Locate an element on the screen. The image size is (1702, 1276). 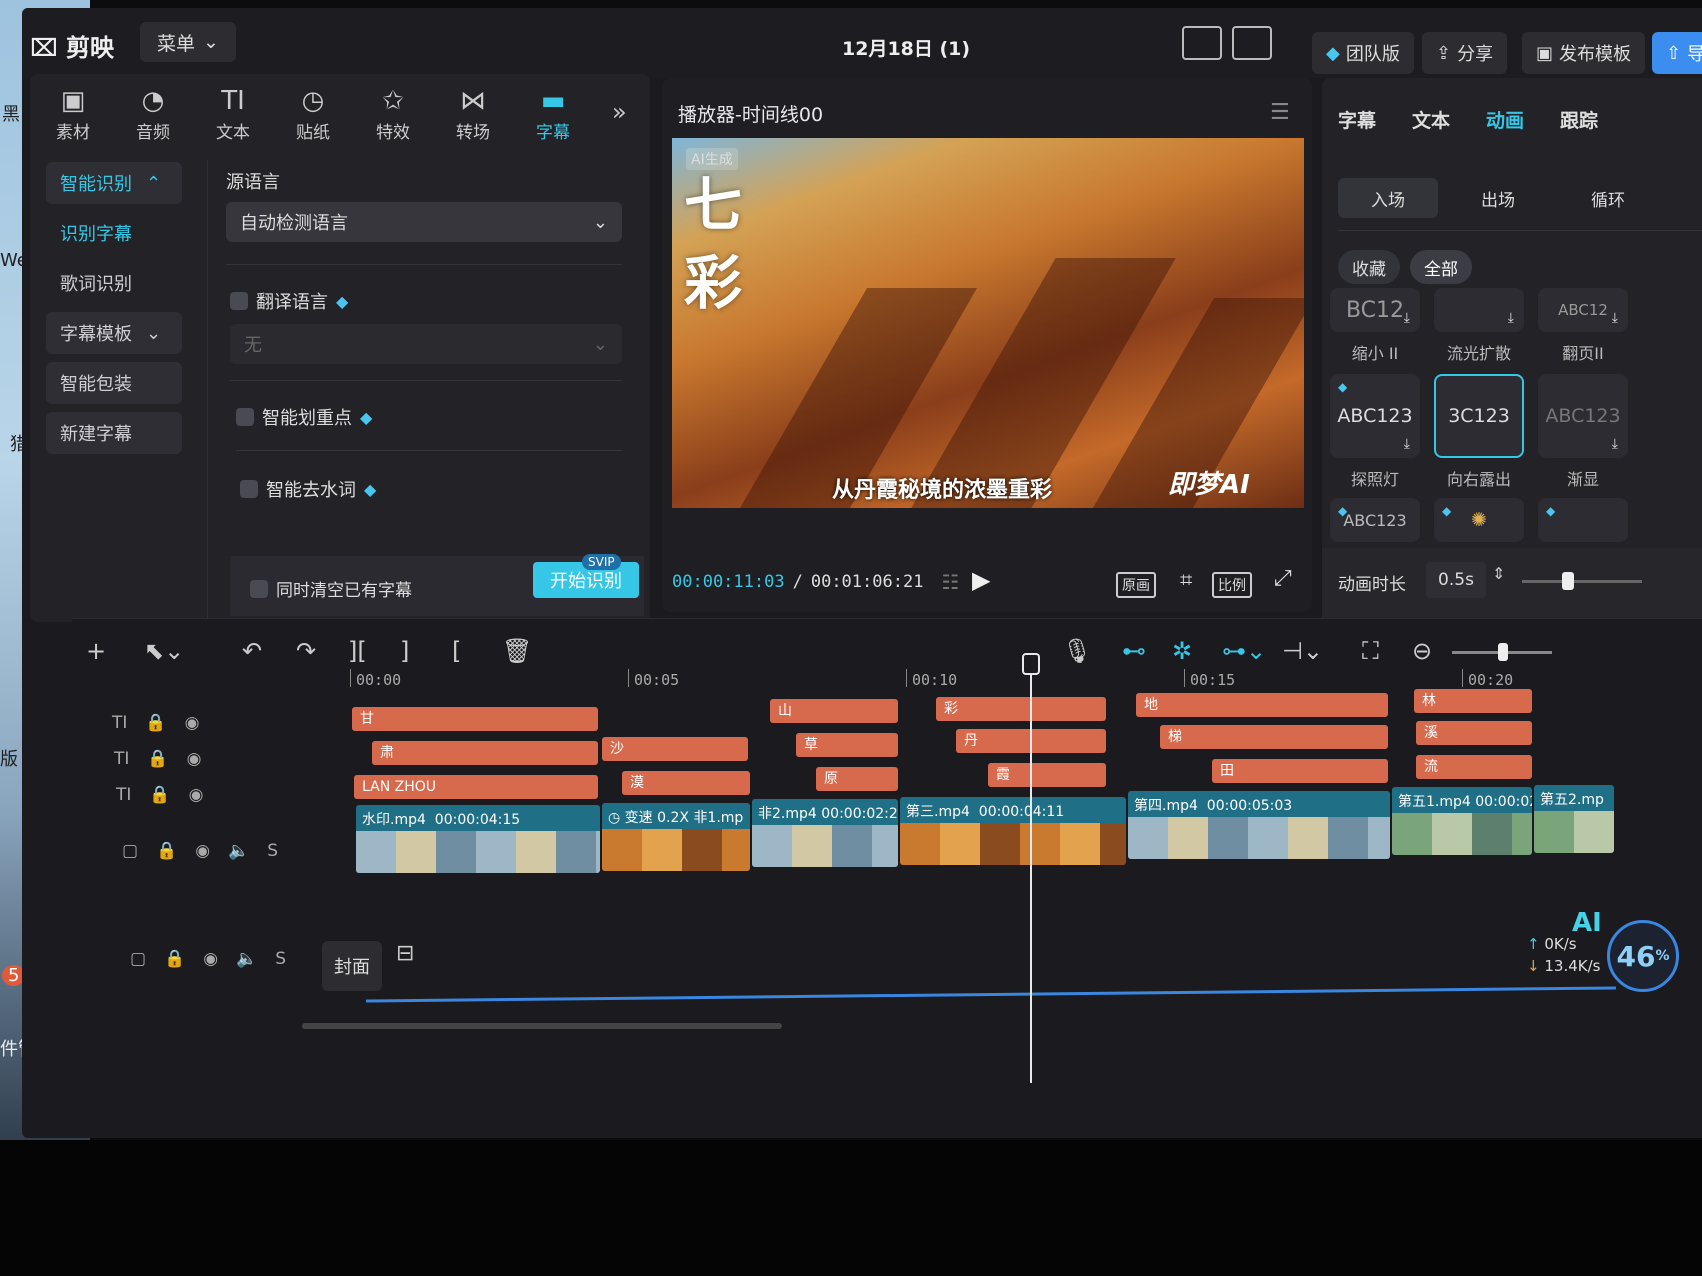
slider-handle is located at coordinates (1568, 581).